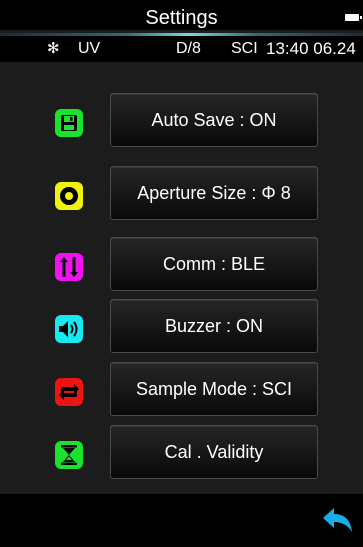 Image resolution: width=363 pixels, height=547 pixels. What do you see at coordinates (214, 193) in the screenshot?
I see `aperture-size-button: Aperture Size : Φ 8` at bounding box center [214, 193].